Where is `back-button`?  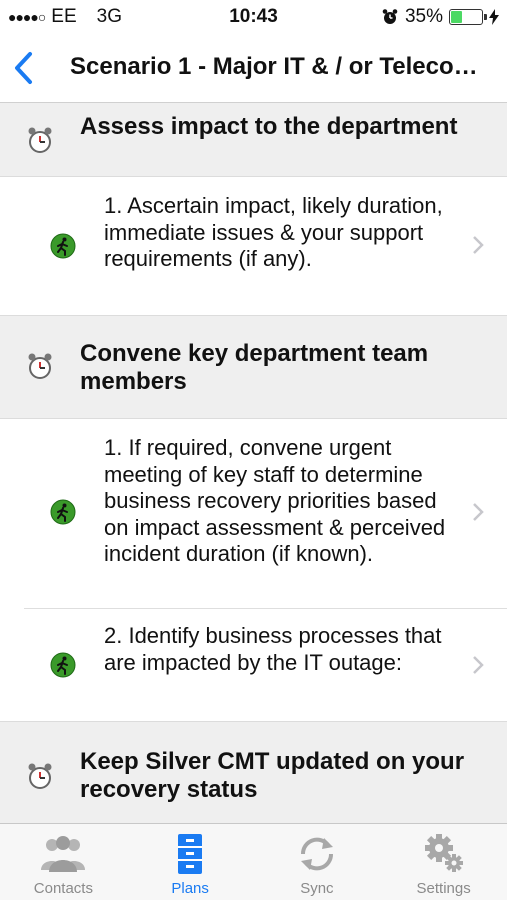 back-button is located at coordinates (25, 68).